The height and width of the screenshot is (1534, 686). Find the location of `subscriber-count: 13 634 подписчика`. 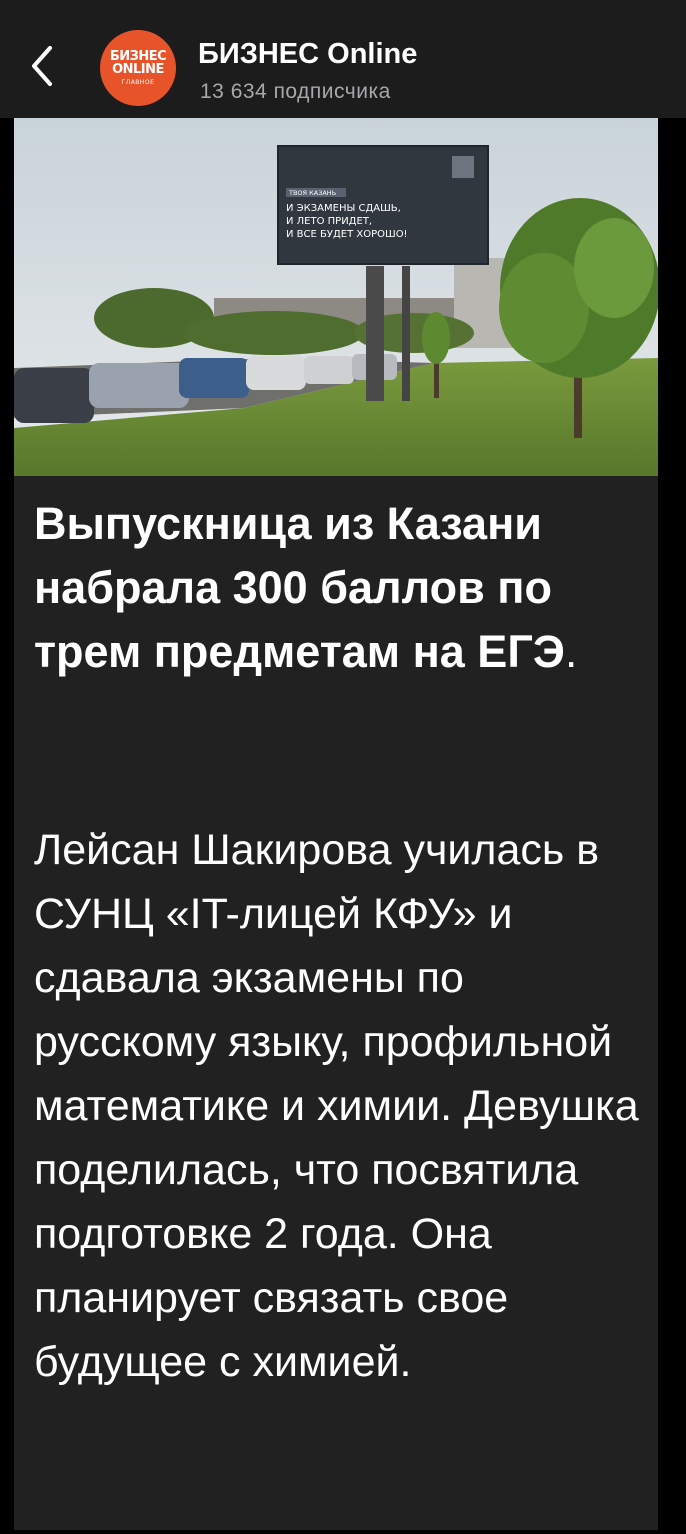

subscriber-count: 13 634 подписчика is located at coordinates (295, 91).